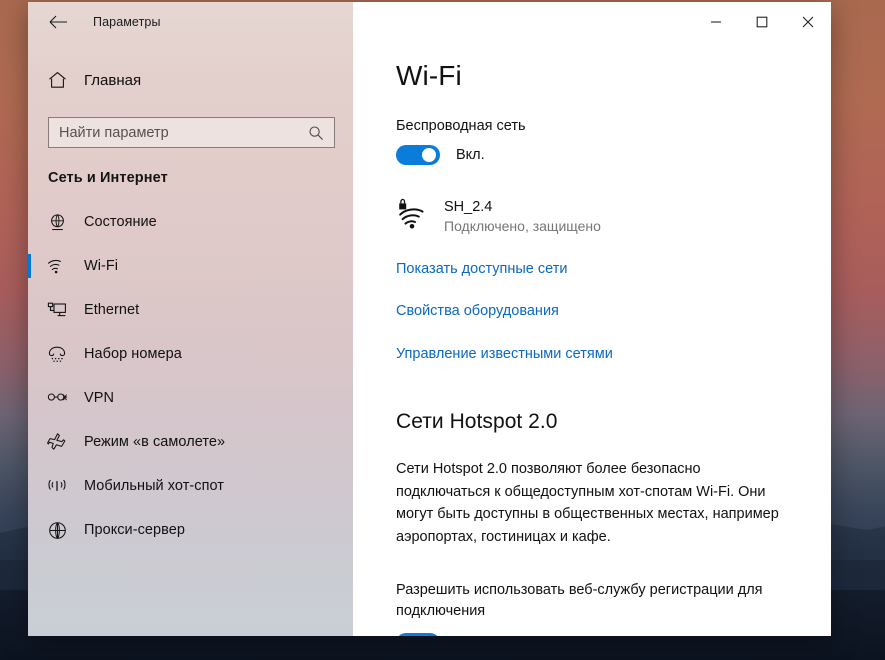 This screenshot has height=660, width=885. I want to click on sidebar-item-label: Режим «в самолете», so click(155, 442).